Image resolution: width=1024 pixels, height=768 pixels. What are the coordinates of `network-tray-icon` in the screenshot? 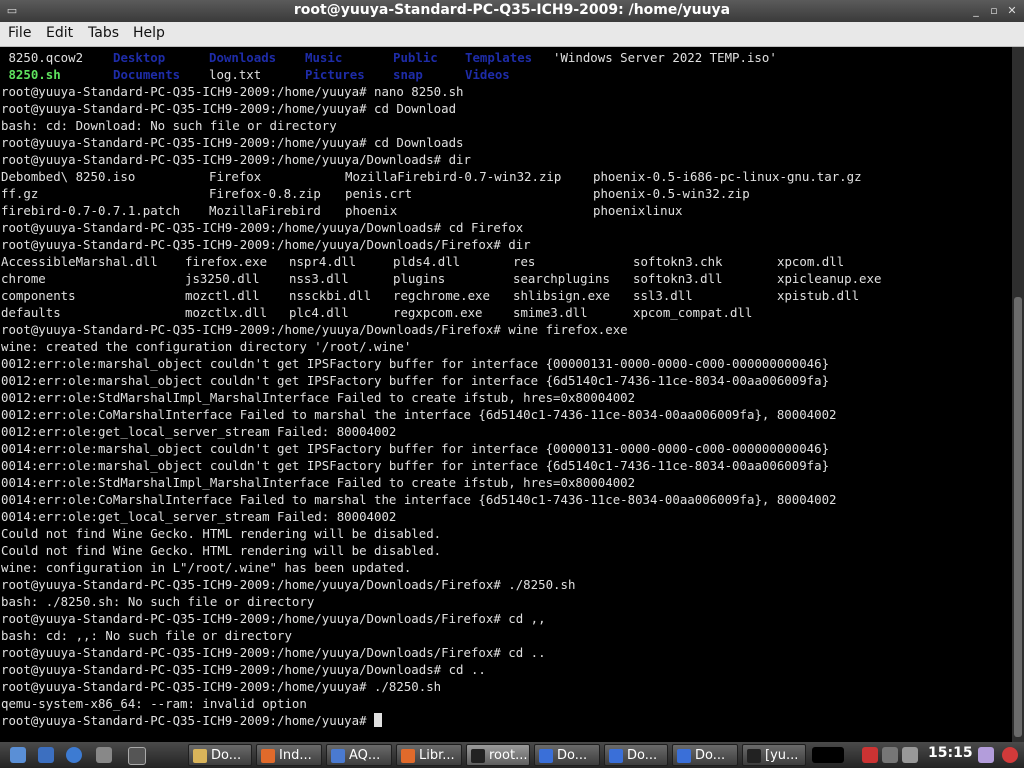 It's located at (890, 755).